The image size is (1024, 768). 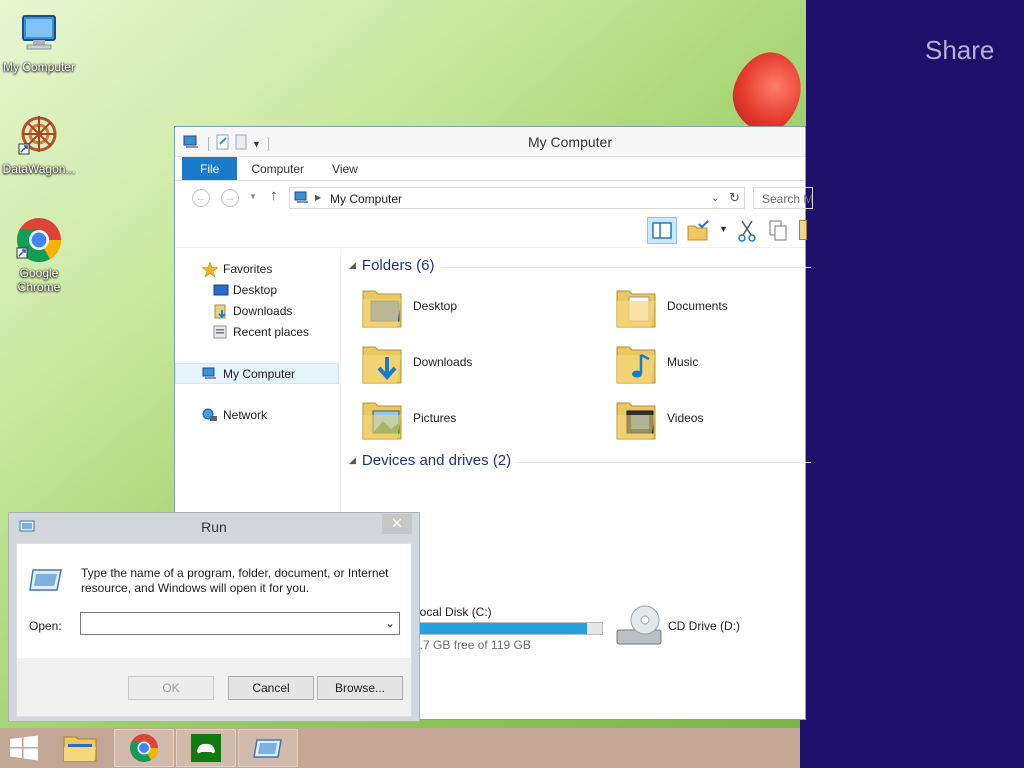 What do you see at coordinates (210, 415) in the screenshot?
I see `network-icon` at bounding box center [210, 415].